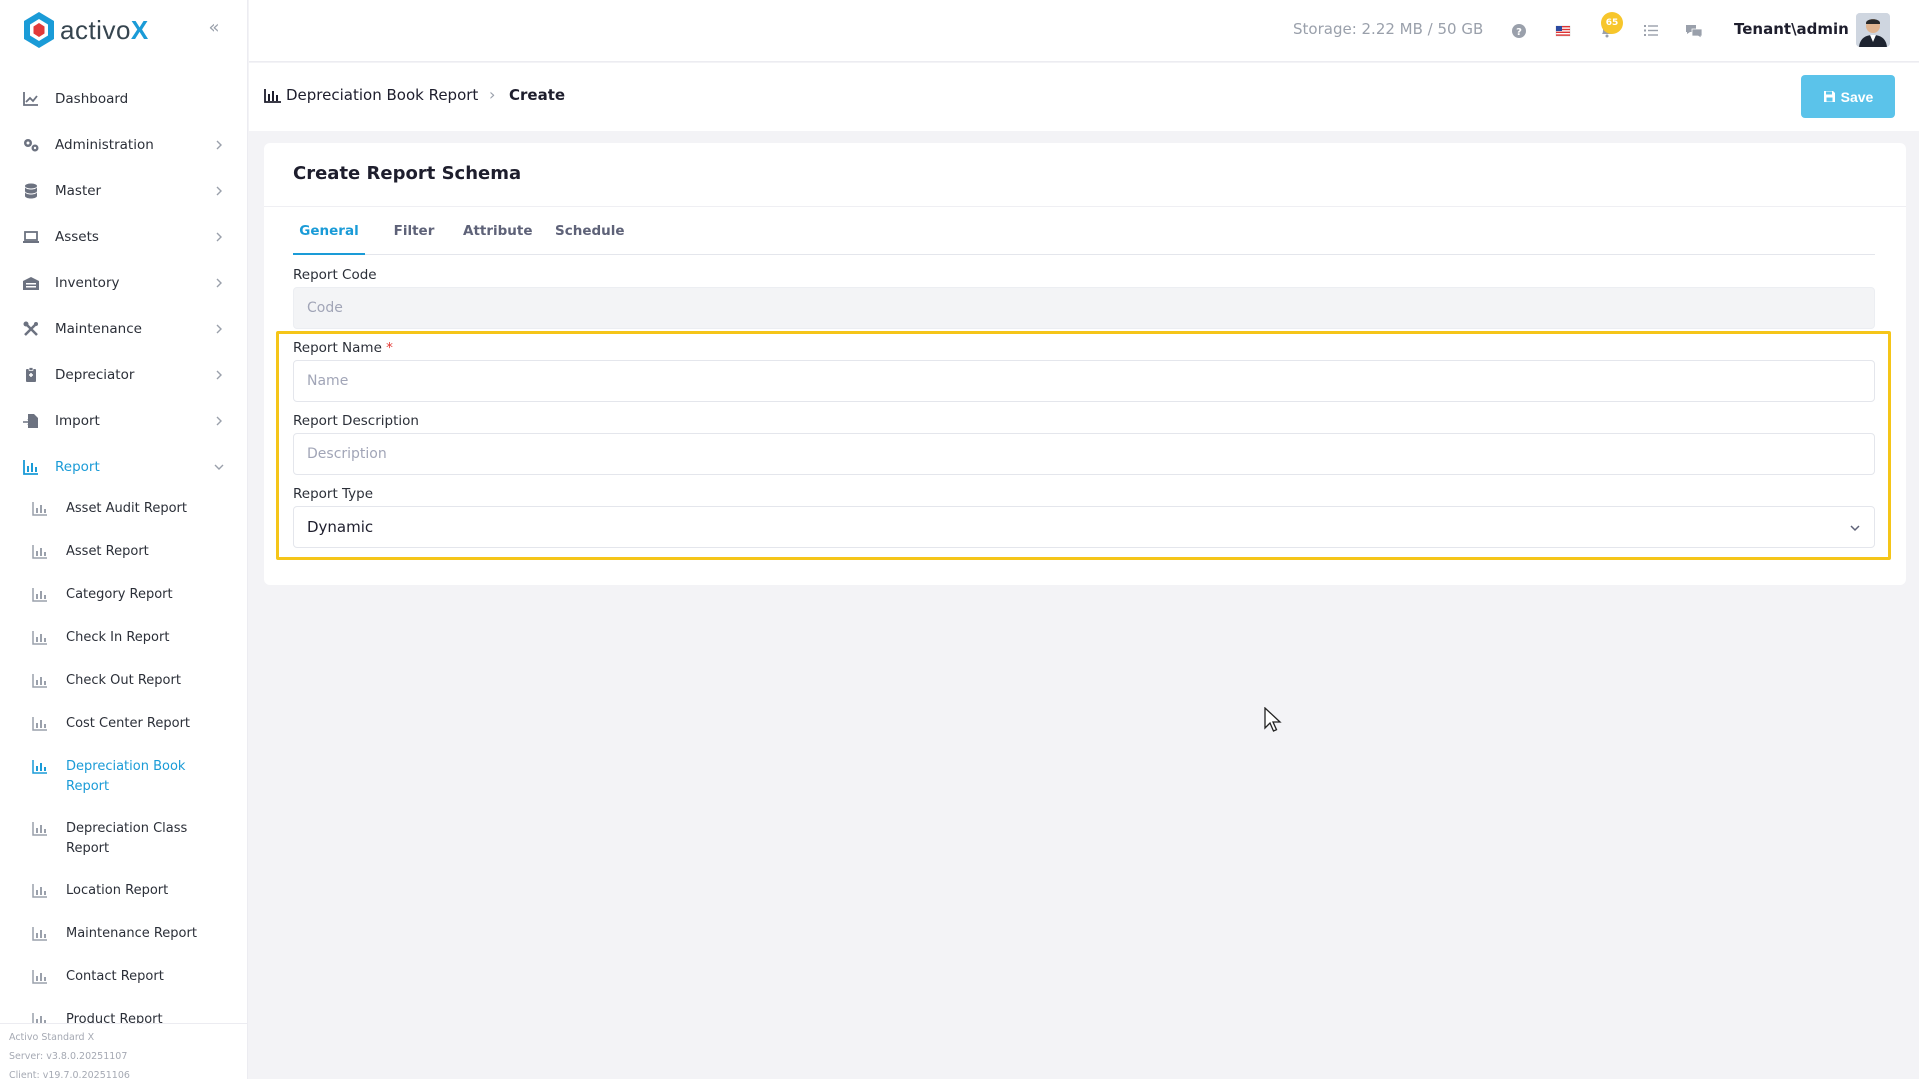 Image resolution: width=1919 pixels, height=1079 pixels. What do you see at coordinates (77, 467) in the screenshot?
I see `sidebar-item-label: Report` at bounding box center [77, 467].